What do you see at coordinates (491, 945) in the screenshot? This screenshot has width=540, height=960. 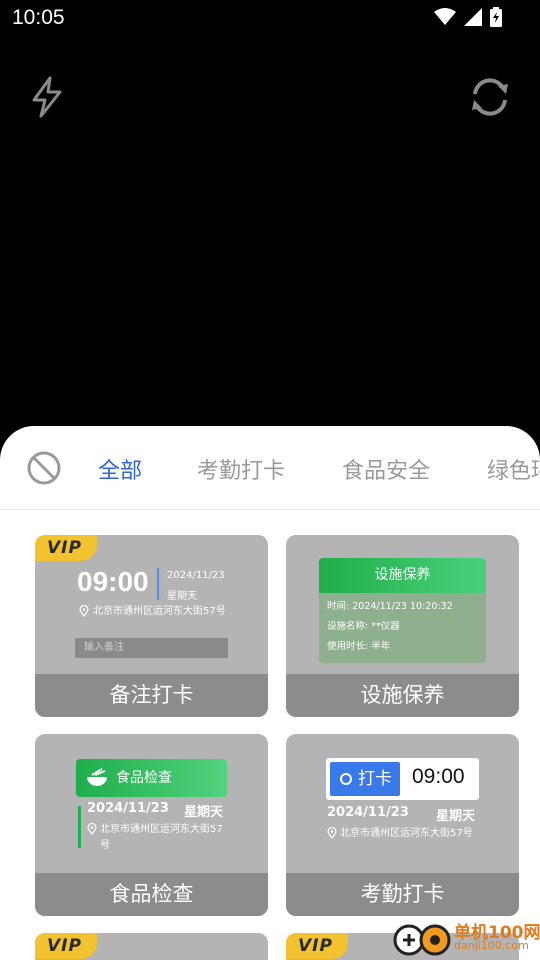 I see `watermark-url: danji100.com` at bounding box center [491, 945].